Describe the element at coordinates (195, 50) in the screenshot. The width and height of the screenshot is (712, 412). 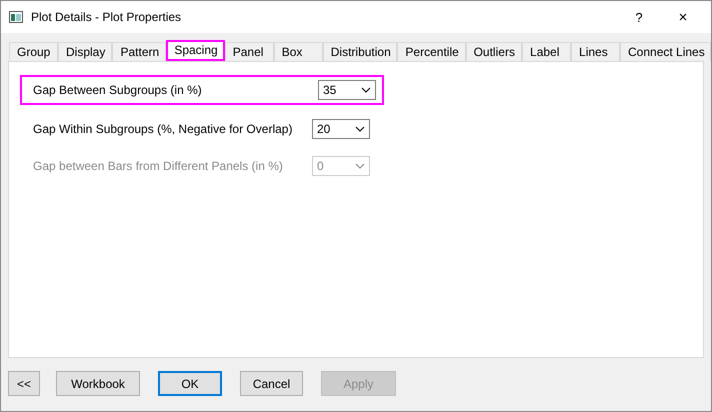
I see `tab: Spacing` at that location.